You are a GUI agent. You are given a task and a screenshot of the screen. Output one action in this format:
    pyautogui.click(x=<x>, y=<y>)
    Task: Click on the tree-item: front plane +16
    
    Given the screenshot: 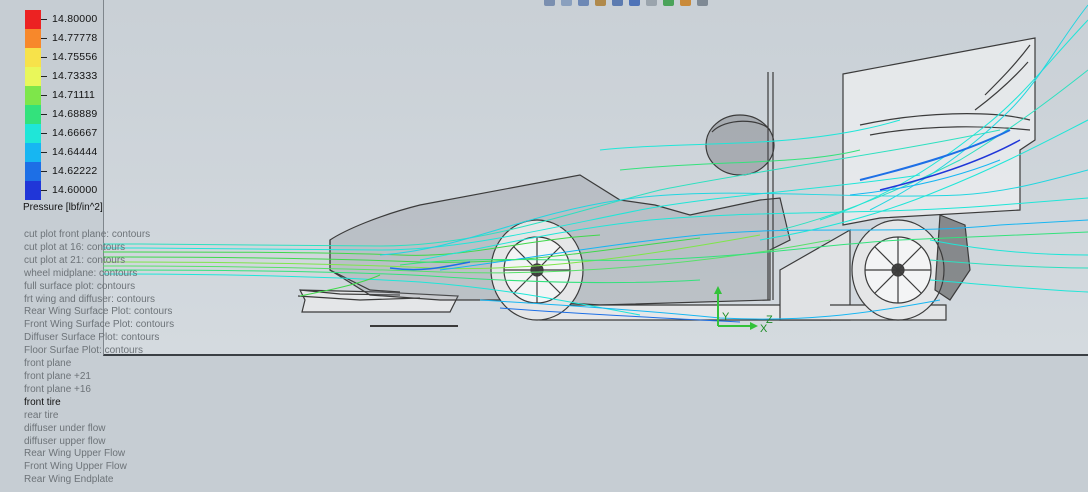 What is the action you would take?
    pyautogui.click(x=99, y=390)
    